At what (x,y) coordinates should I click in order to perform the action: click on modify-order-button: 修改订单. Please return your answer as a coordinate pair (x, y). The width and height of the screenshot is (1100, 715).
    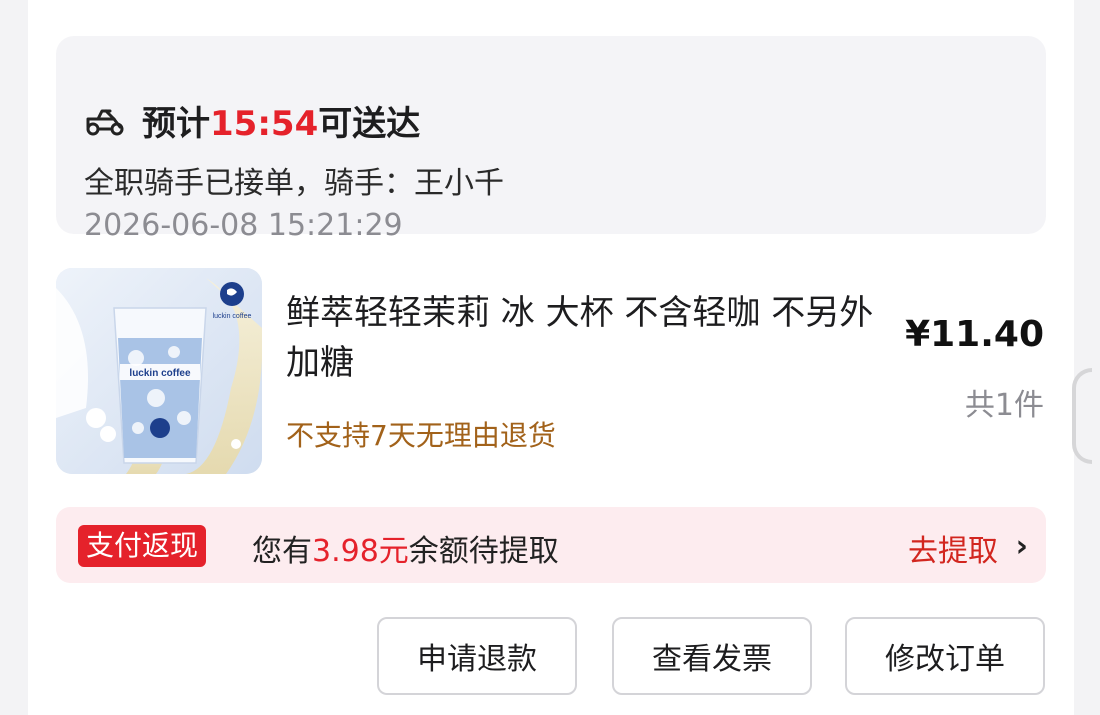
    Looking at the image, I should click on (945, 656).